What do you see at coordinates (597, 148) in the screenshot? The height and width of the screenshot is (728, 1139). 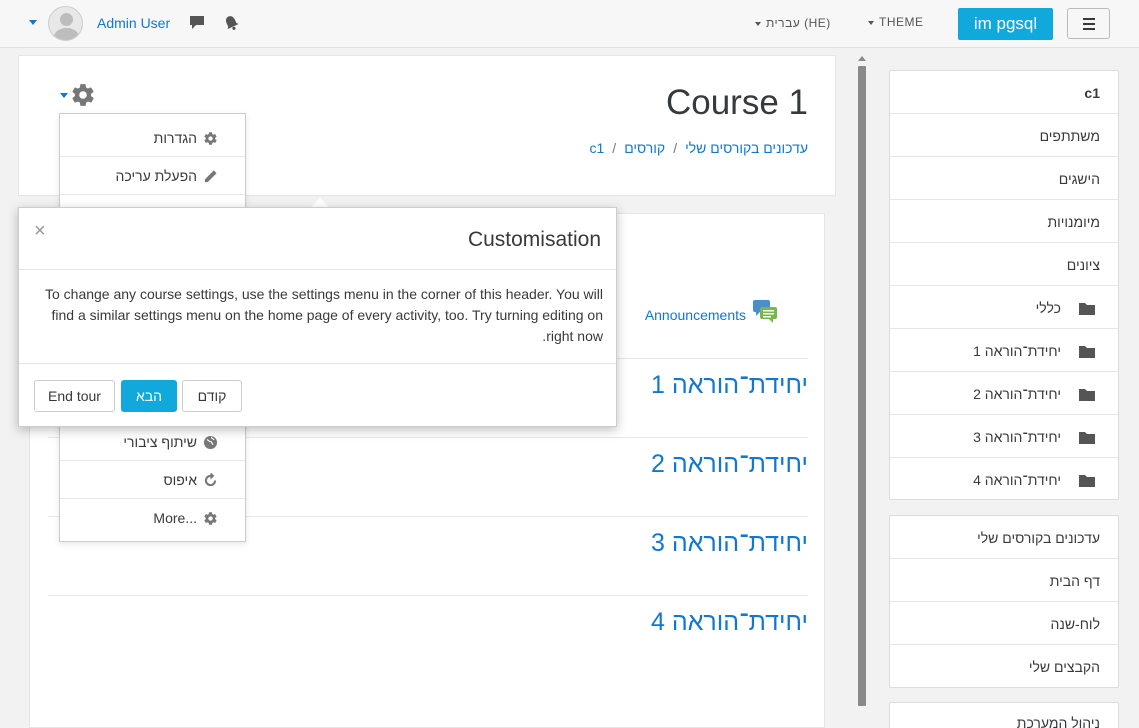 I see `breadcrumb-item-c1: c1` at bounding box center [597, 148].